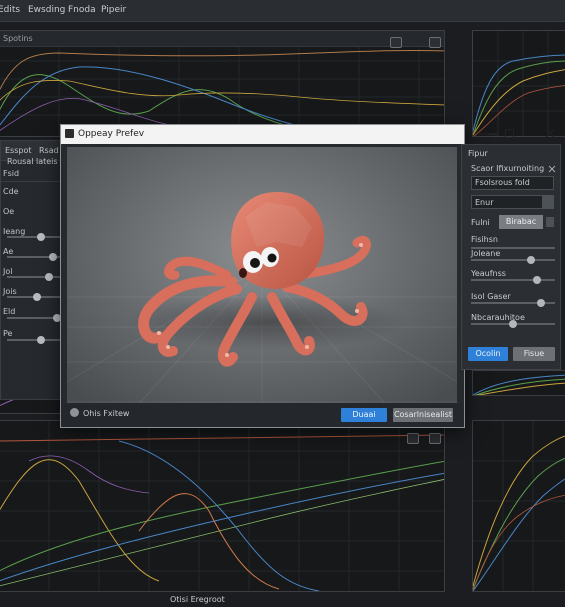 The image size is (565, 607). I want to click on octopus-icon, so click(74, 412).